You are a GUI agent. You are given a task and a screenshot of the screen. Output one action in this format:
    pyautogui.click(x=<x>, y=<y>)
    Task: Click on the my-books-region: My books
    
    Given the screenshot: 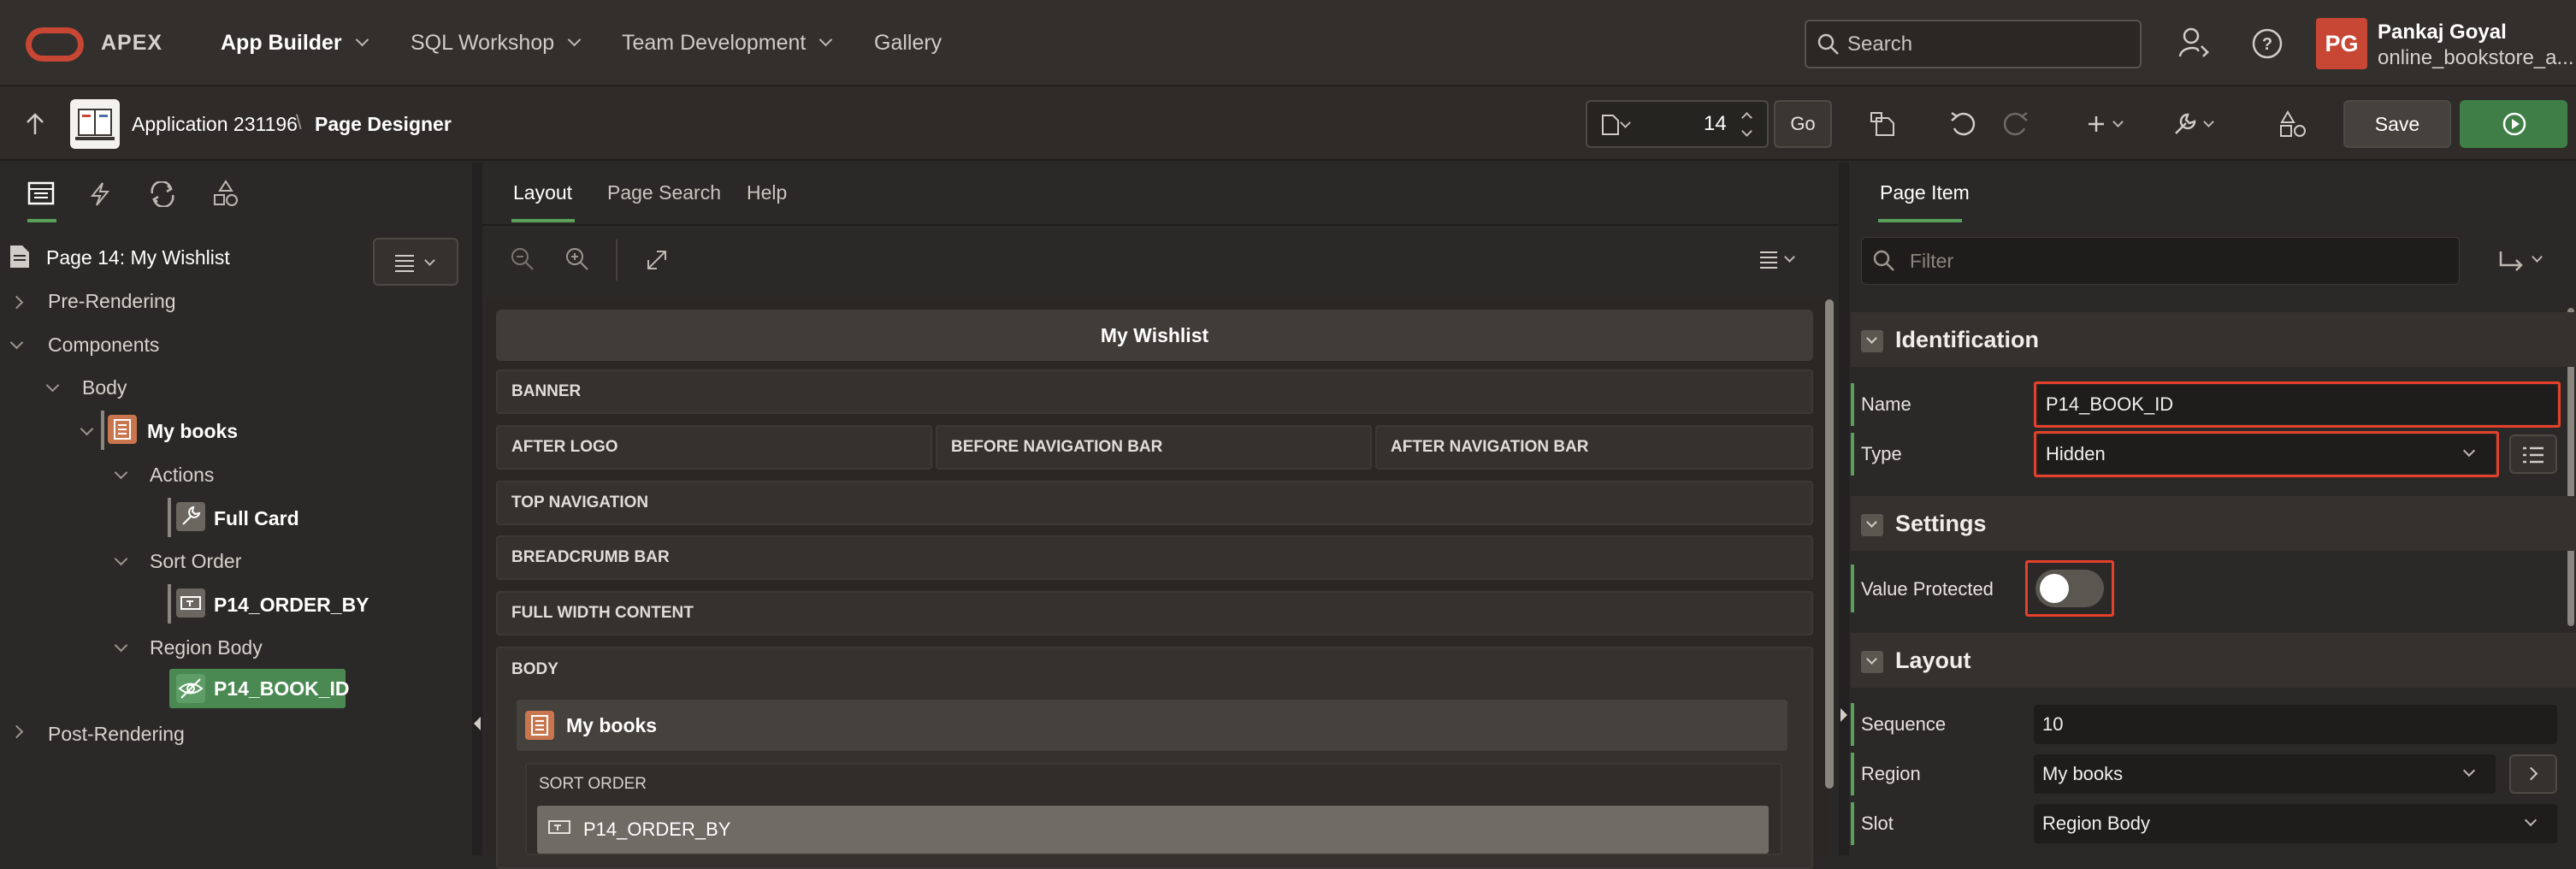 What is the action you would take?
    pyautogui.click(x=1152, y=725)
    